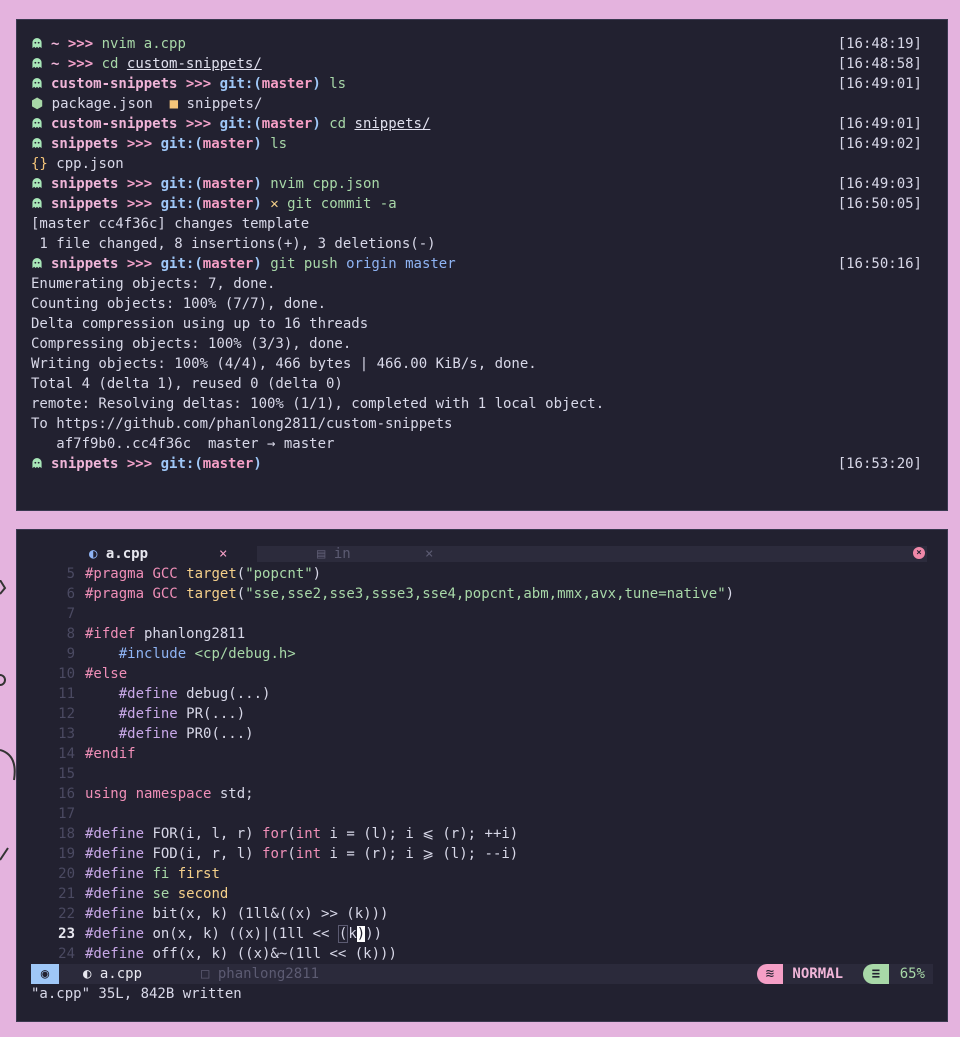  What do you see at coordinates (110, 754) in the screenshot?
I see `code-text: #endif` at bounding box center [110, 754].